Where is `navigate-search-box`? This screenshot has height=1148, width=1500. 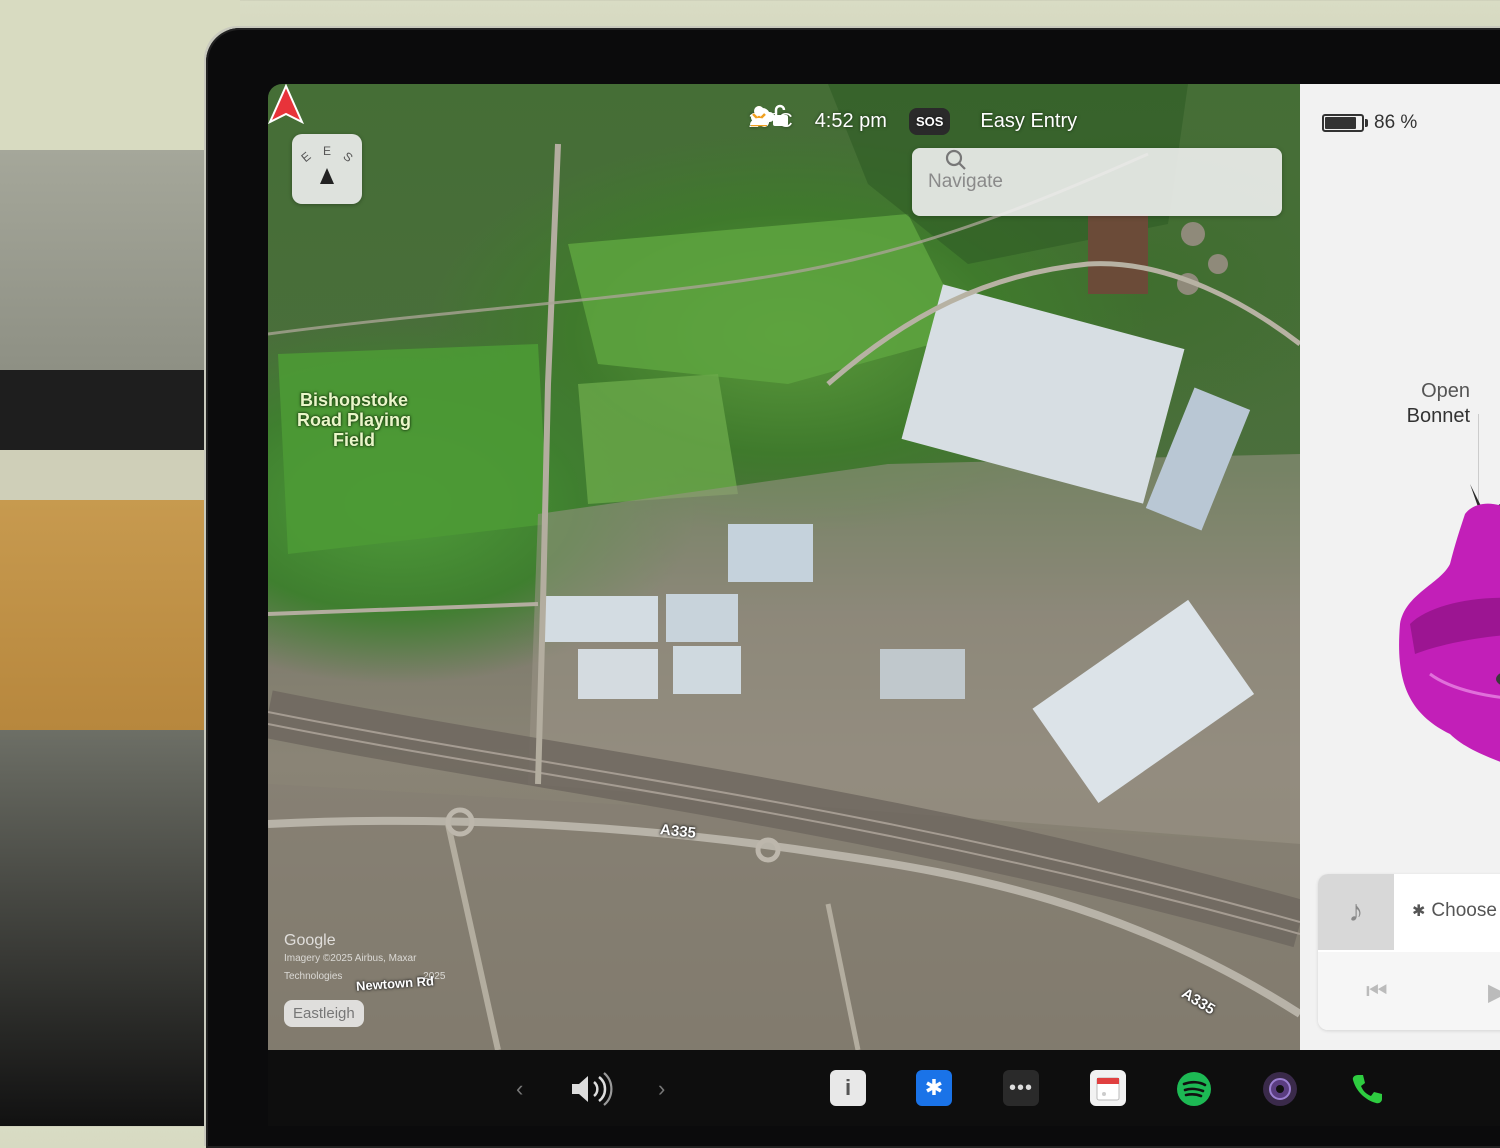 navigate-search-box is located at coordinates (1097, 182).